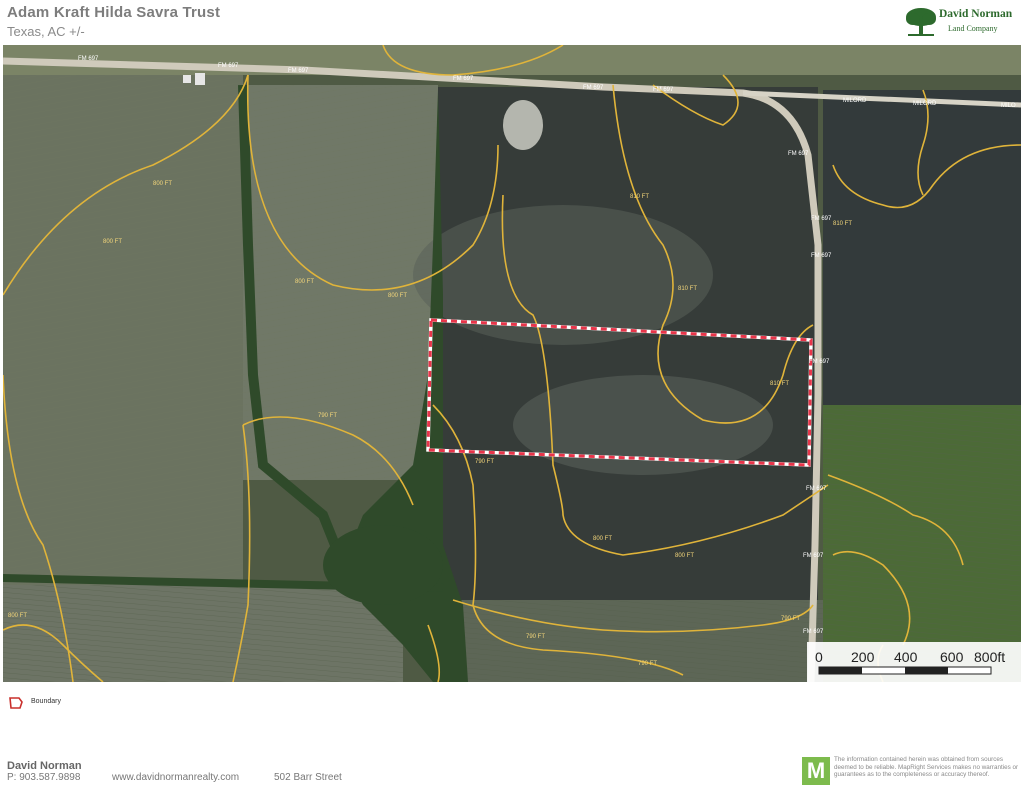 The height and width of the screenshot is (791, 1024). I want to click on scale-tick-label: 600, so click(952, 657).